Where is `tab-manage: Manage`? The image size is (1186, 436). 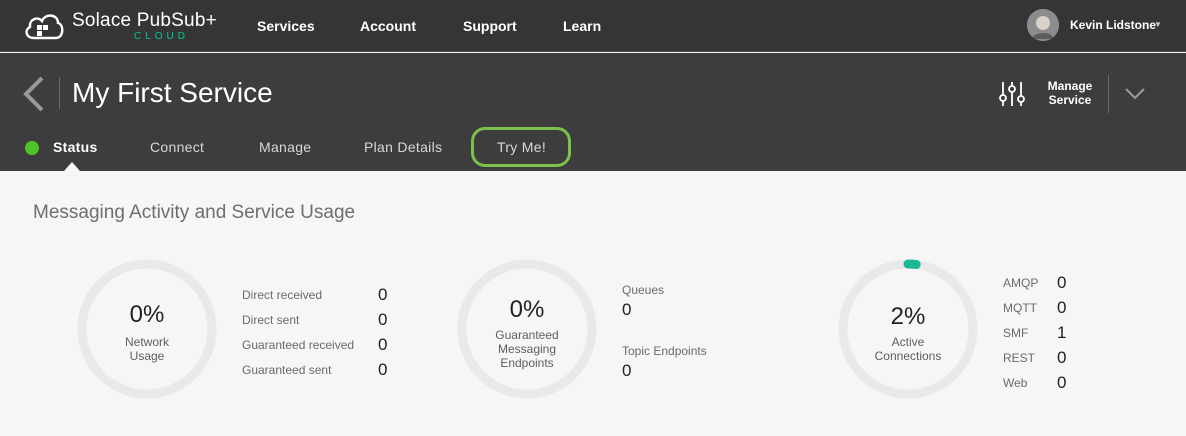 tab-manage: Manage is located at coordinates (285, 147).